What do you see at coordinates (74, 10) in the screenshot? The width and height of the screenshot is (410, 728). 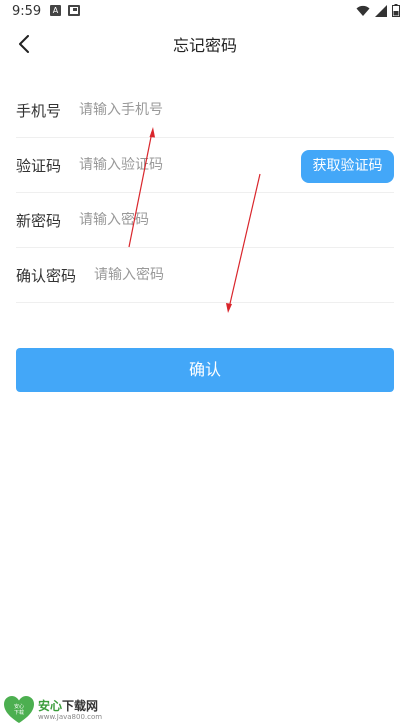 I see `notification-card-icon` at bounding box center [74, 10].